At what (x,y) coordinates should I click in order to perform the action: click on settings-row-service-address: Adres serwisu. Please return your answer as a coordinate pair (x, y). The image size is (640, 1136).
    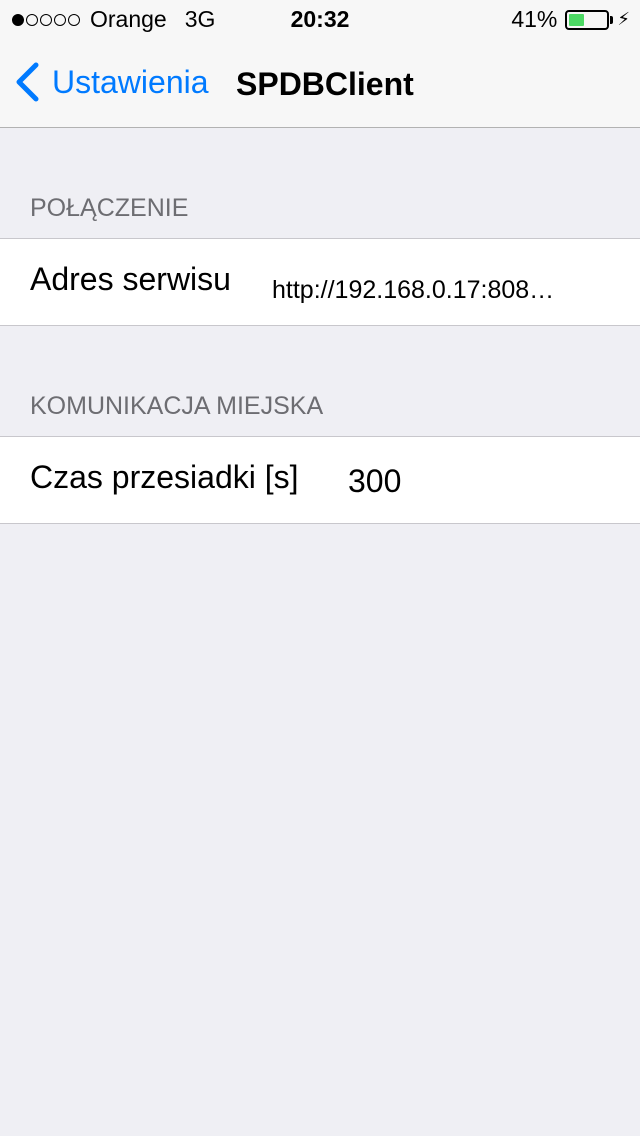
    Looking at the image, I should click on (320, 282).